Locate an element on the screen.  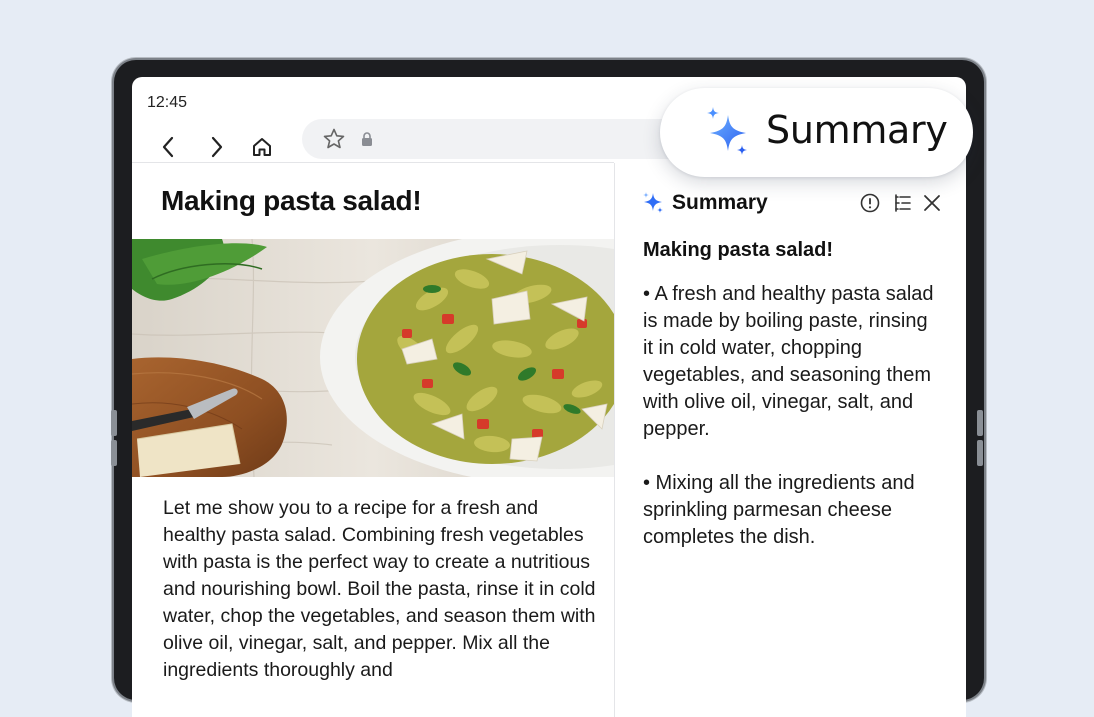
summary-pill-button: Summary is located at coordinates (816, 132).